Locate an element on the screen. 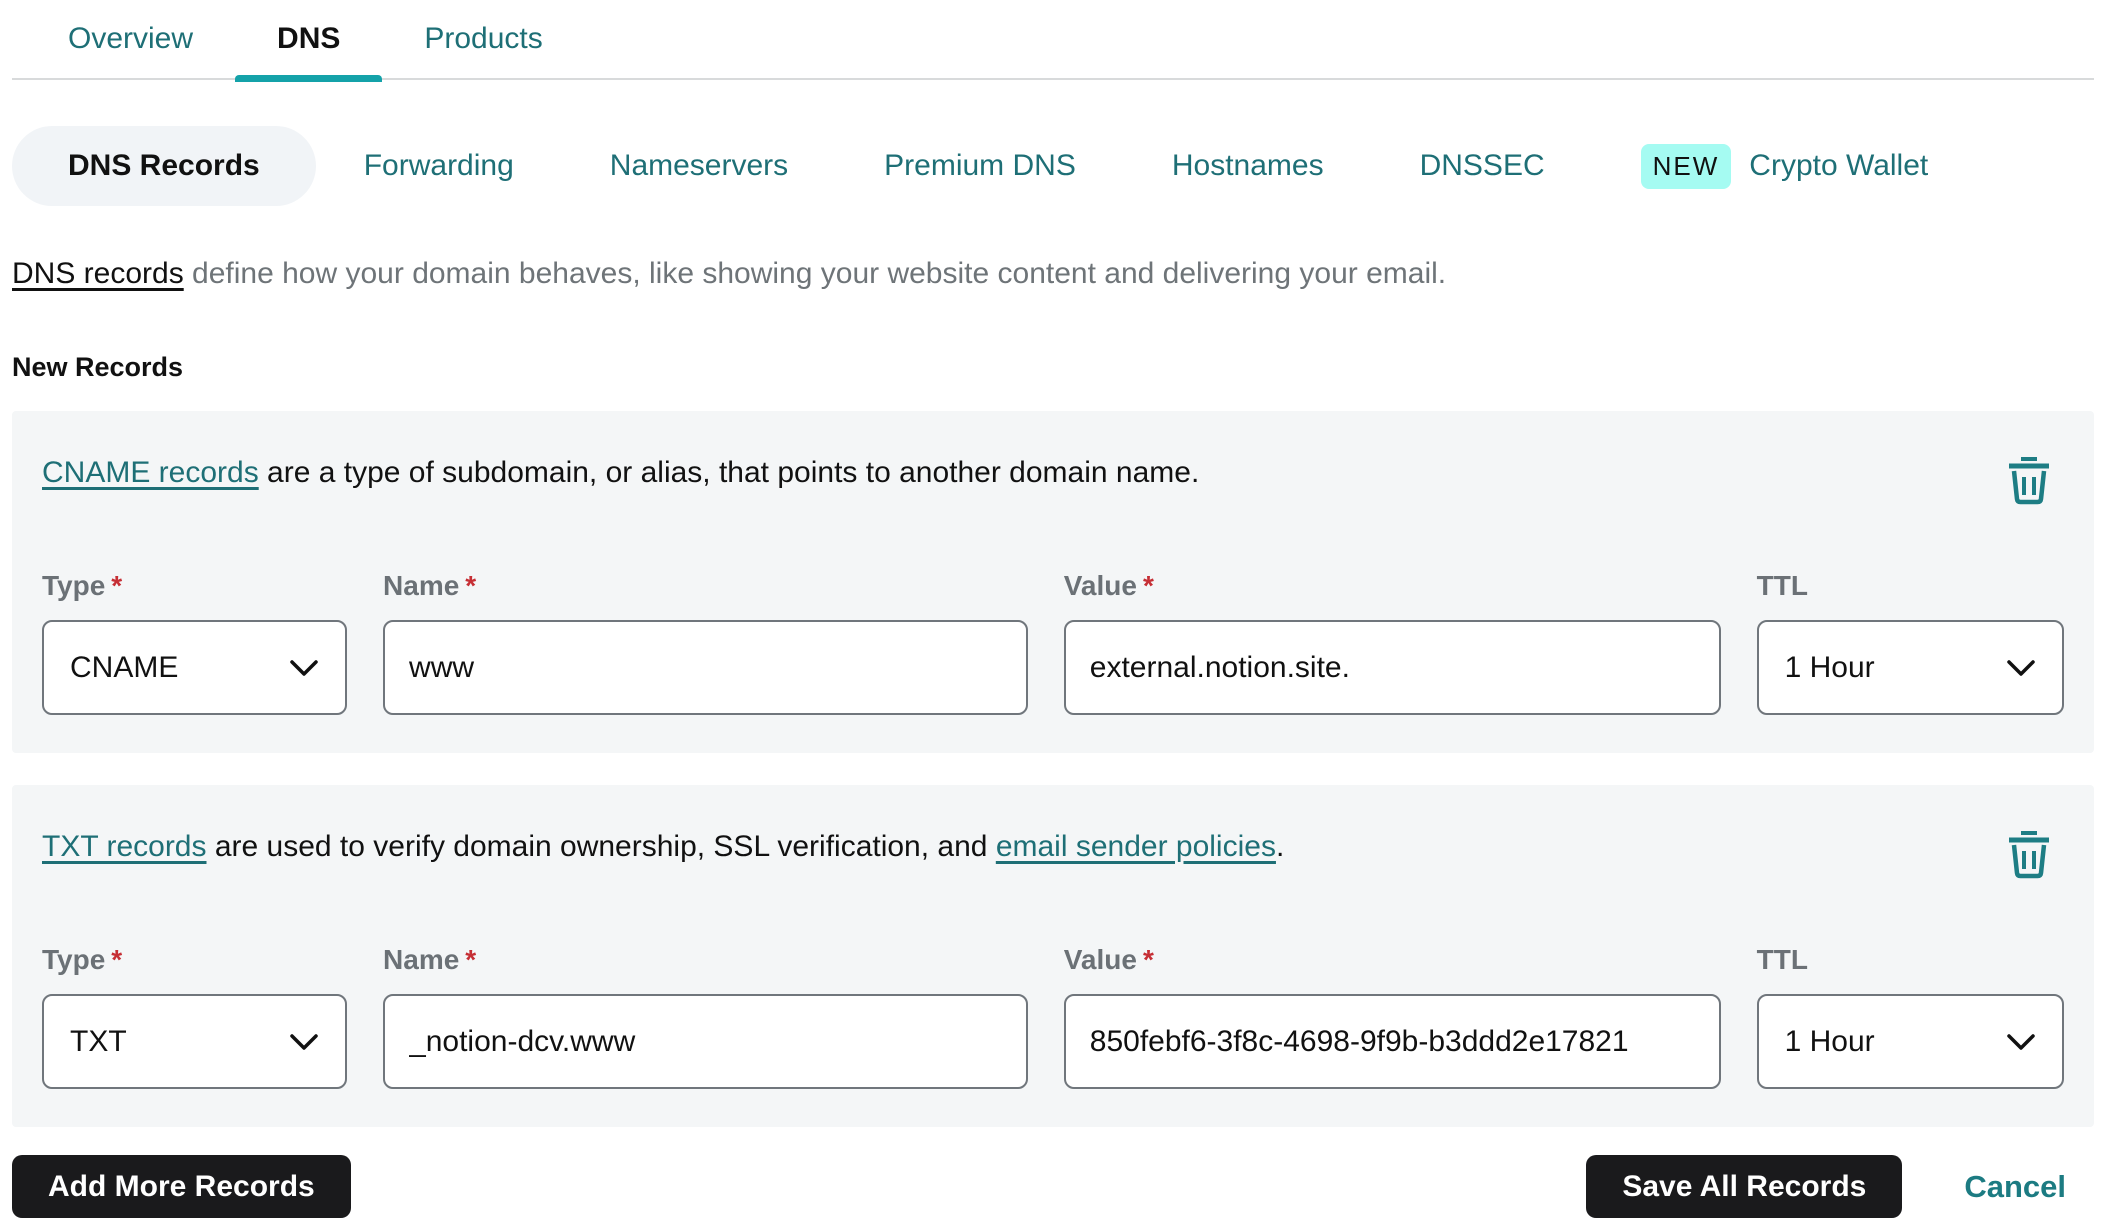  cname-records-link: CNAME records is located at coordinates (150, 472).